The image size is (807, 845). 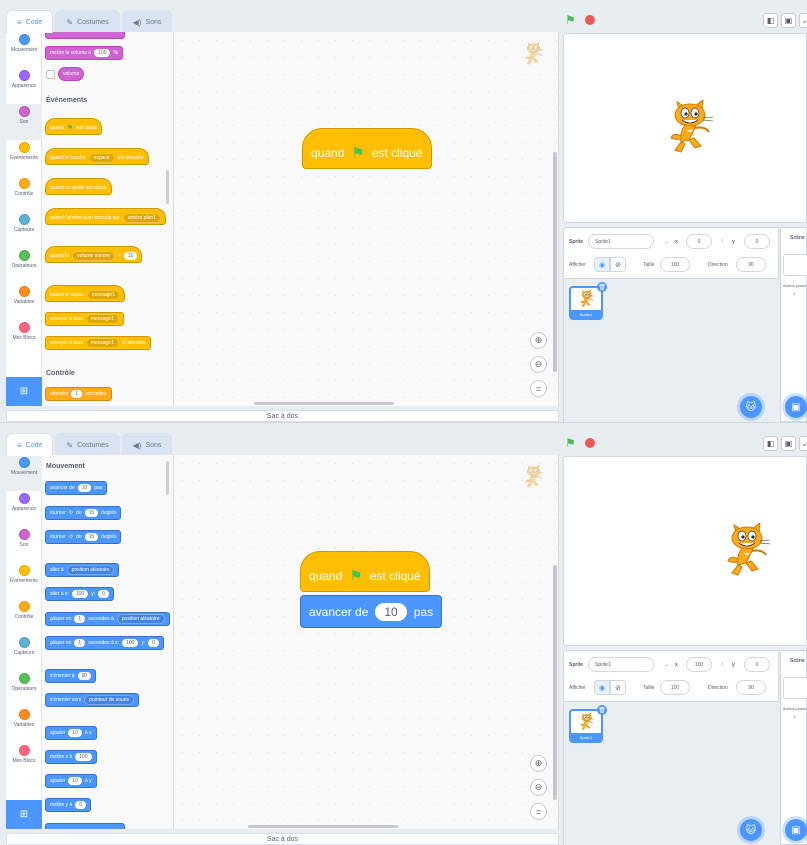 What do you see at coordinates (699, 241) in the screenshot?
I see `x-field: 0` at bounding box center [699, 241].